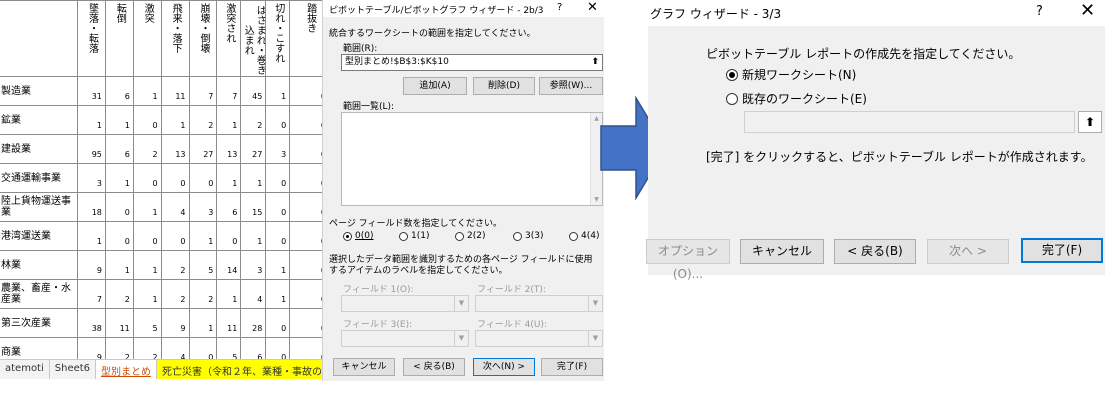 Image resolution: width=1105 pixels, height=409 pixels. Describe the element at coordinates (25, 369) in the screenshot. I see `sheet-tab-atemoti: atemoti` at that location.